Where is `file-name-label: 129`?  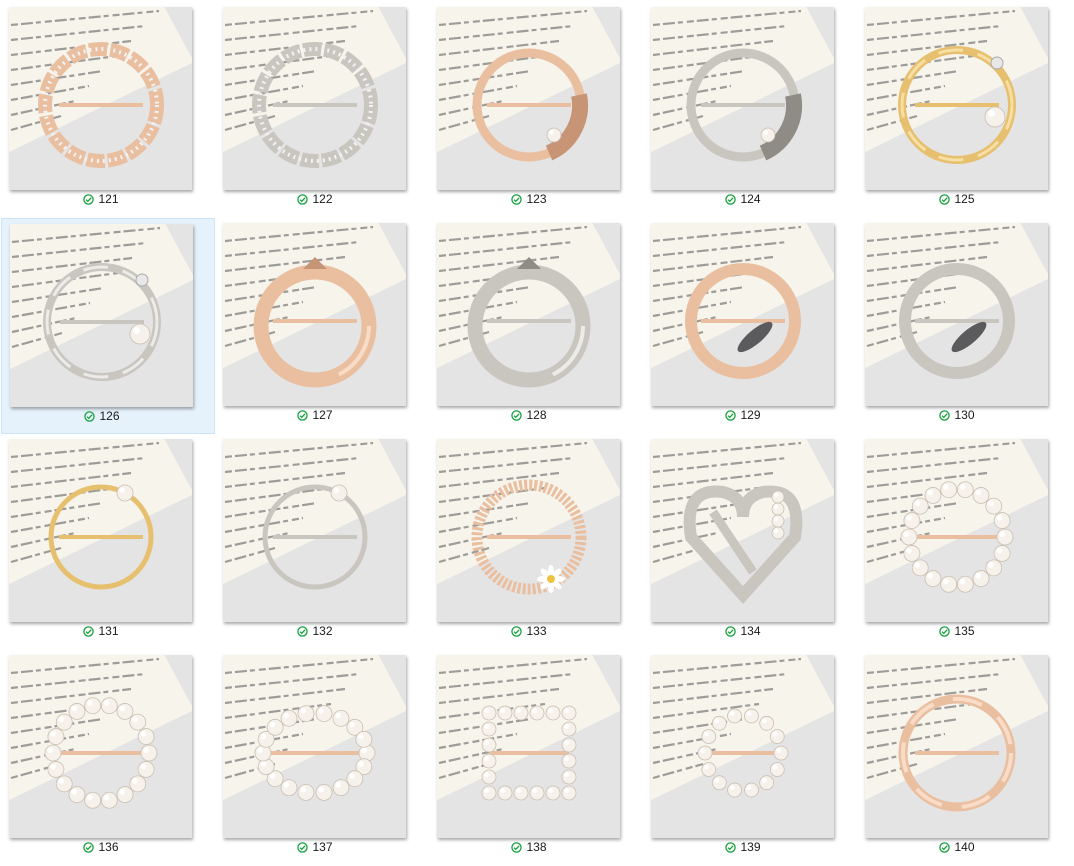
file-name-label: 129 is located at coordinates (750, 415).